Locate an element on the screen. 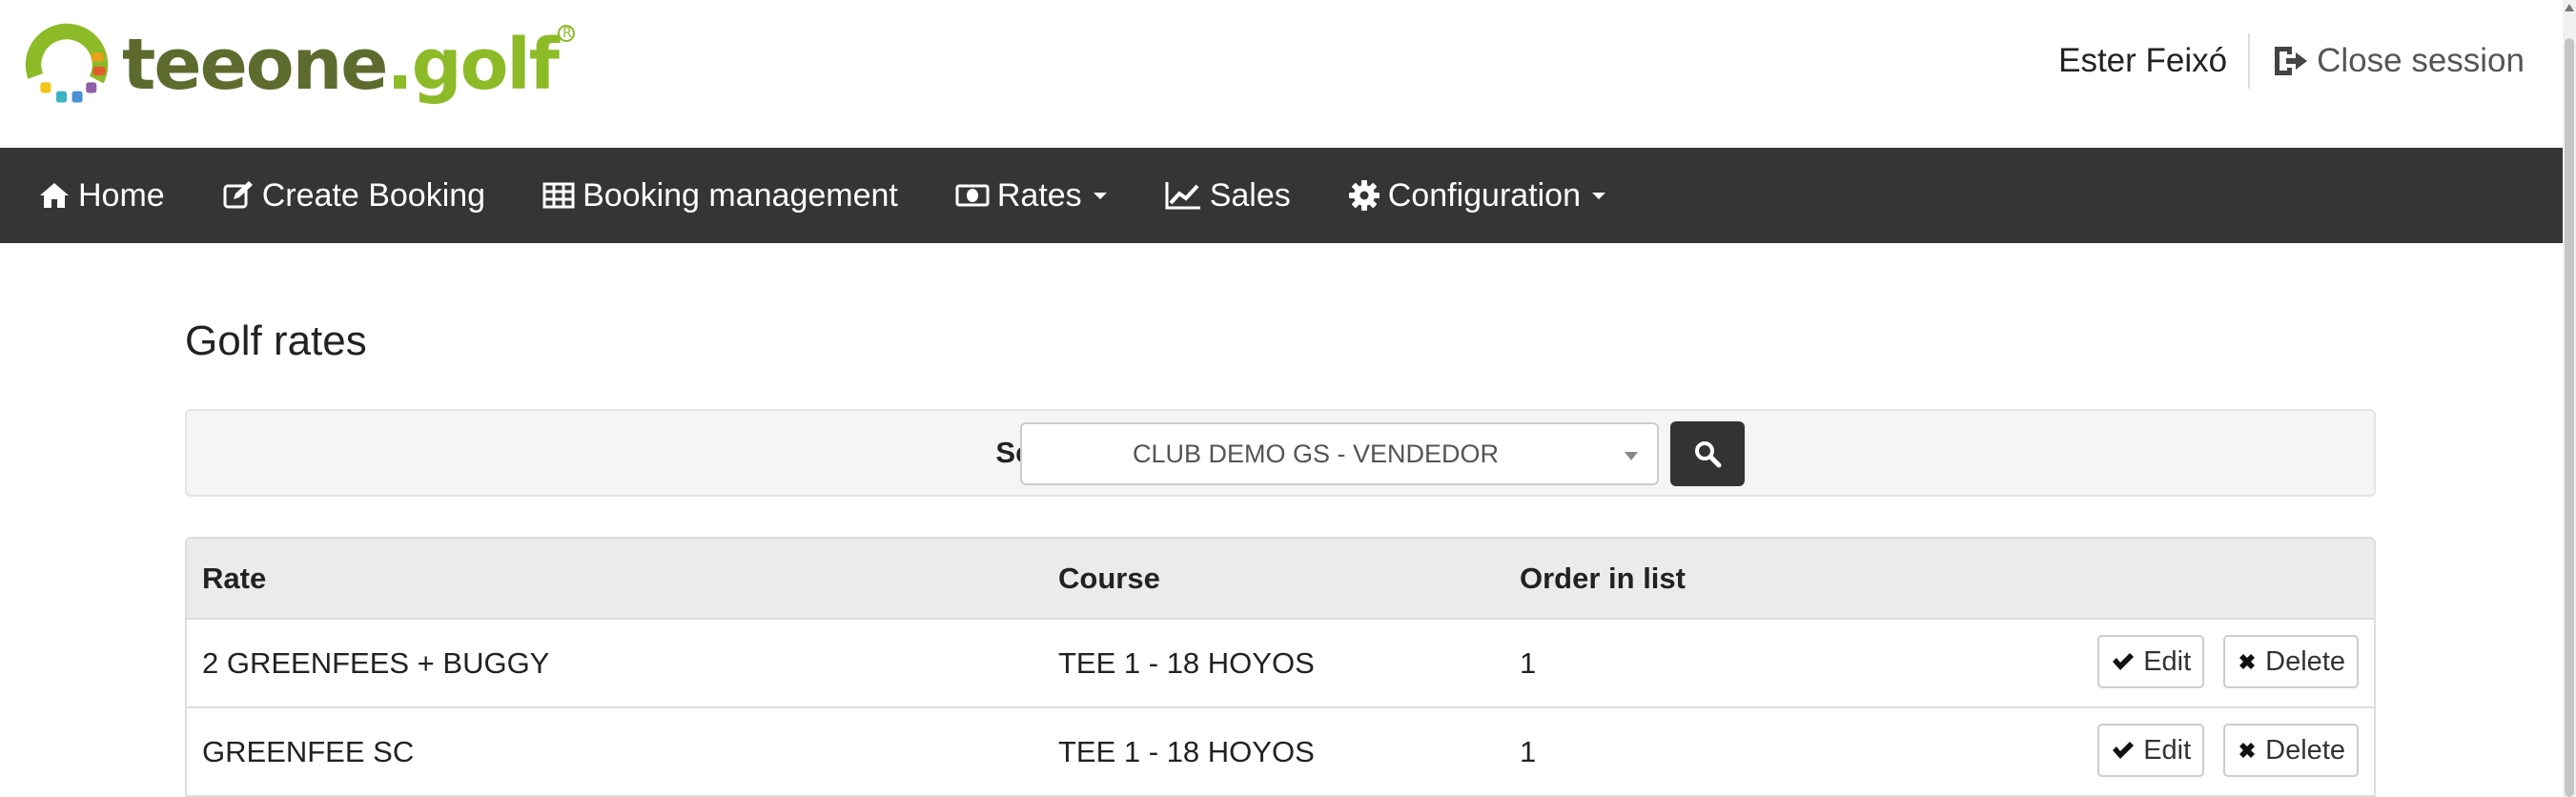 This screenshot has width=2576, height=797. search-button is located at coordinates (1708, 453).